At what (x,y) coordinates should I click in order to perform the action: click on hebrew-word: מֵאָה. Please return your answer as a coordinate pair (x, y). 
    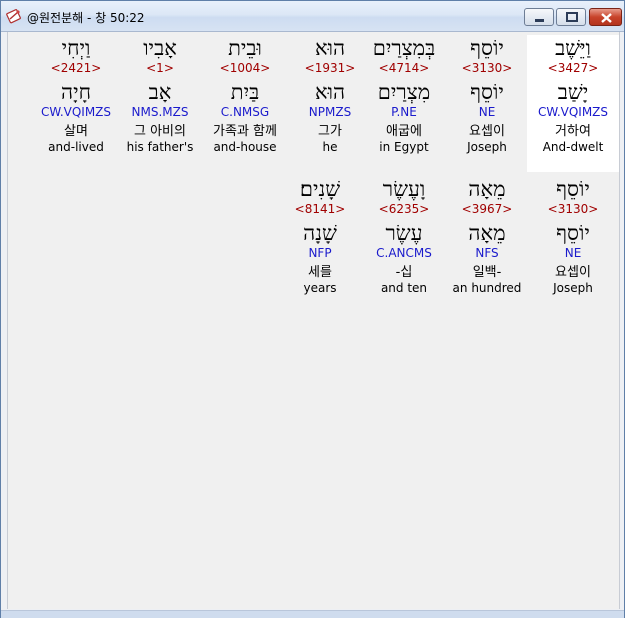
    Looking at the image, I should click on (487, 189).